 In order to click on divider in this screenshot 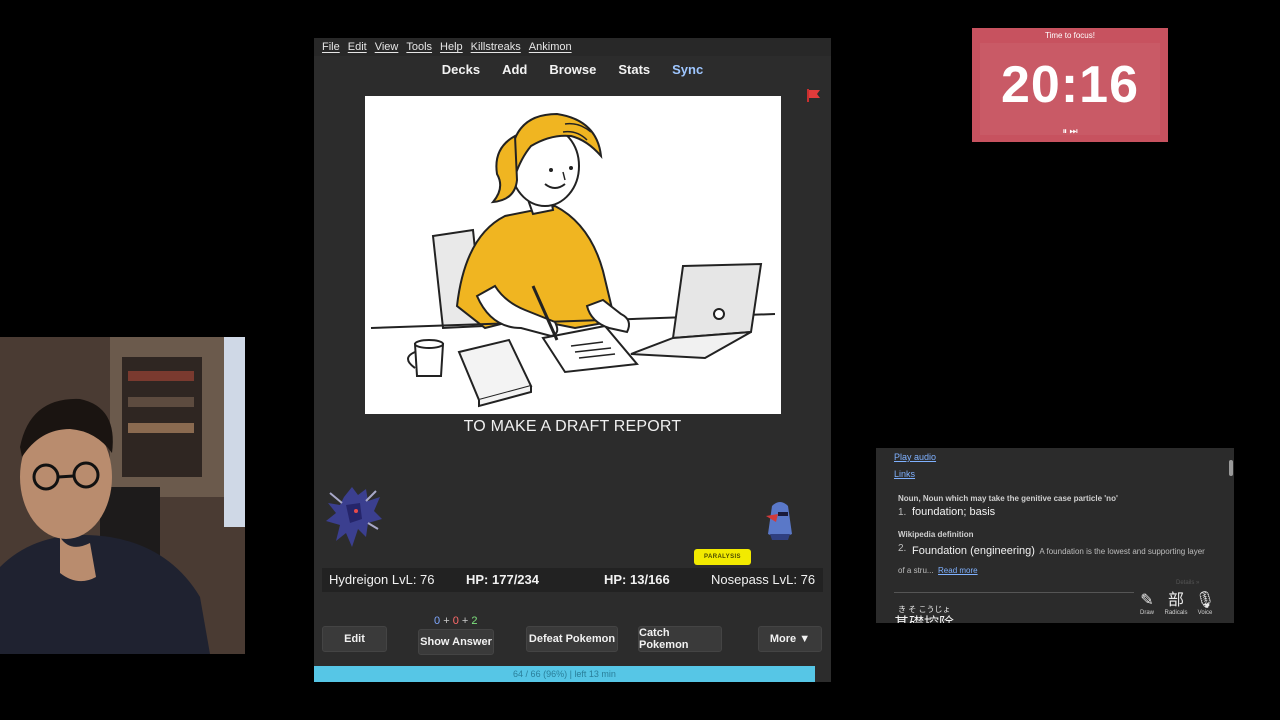, I will do `click(1014, 592)`.